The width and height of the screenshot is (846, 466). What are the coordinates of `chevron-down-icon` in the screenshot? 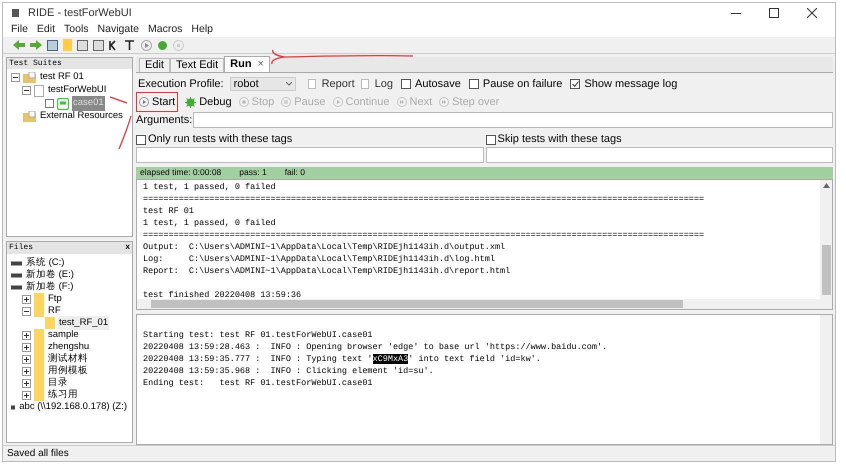 It's located at (289, 84).